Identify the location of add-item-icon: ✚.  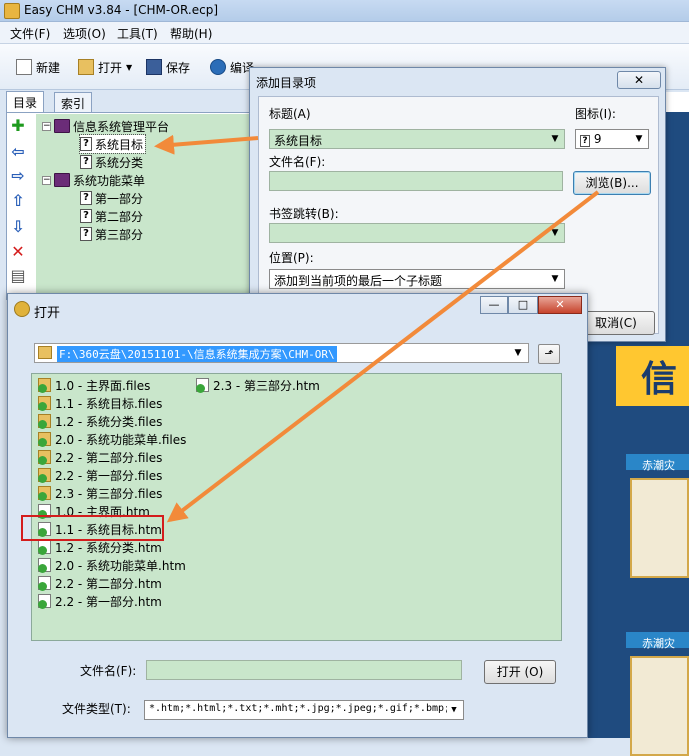
(18, 126).